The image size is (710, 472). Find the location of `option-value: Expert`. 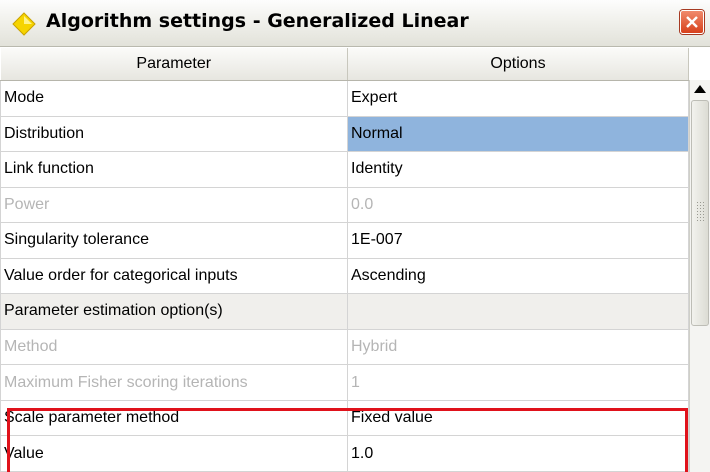

option-value: Expert is located at coordinates (518, 98).